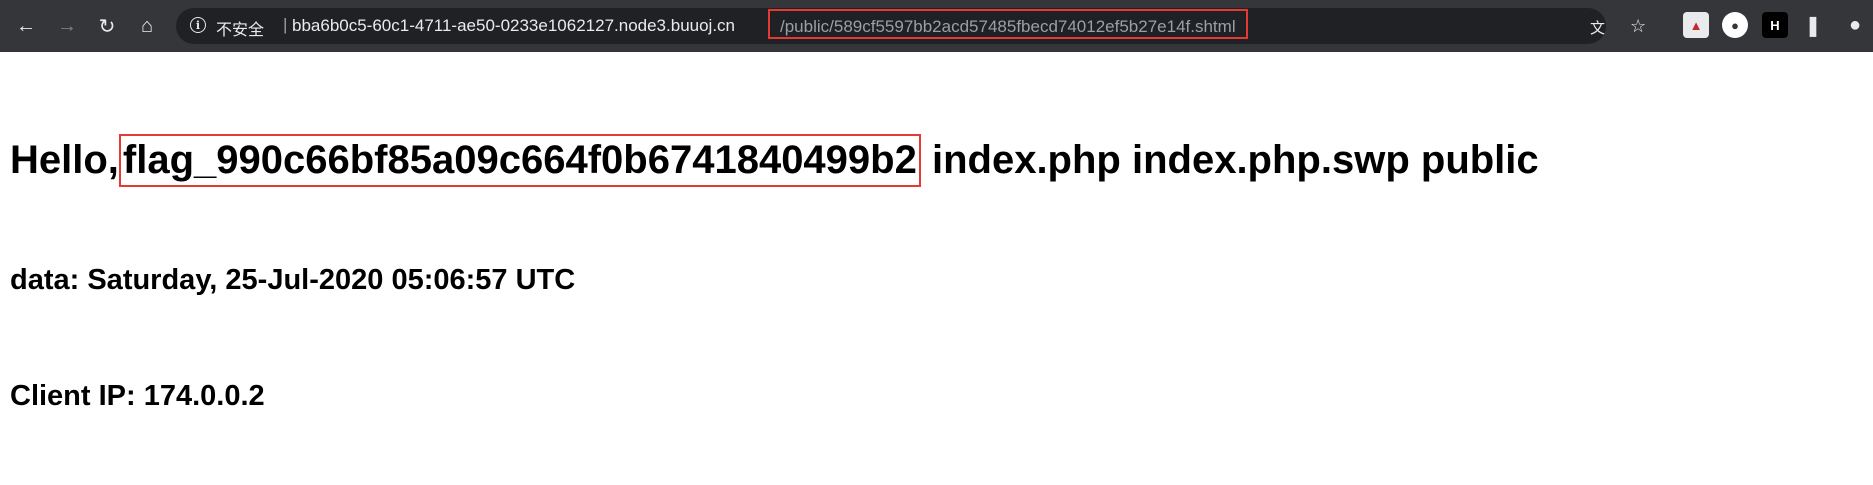 This screenshot has width=1873, height=485. I want to click on puzzle-piece-icon: ❚, so click(1813, 25).